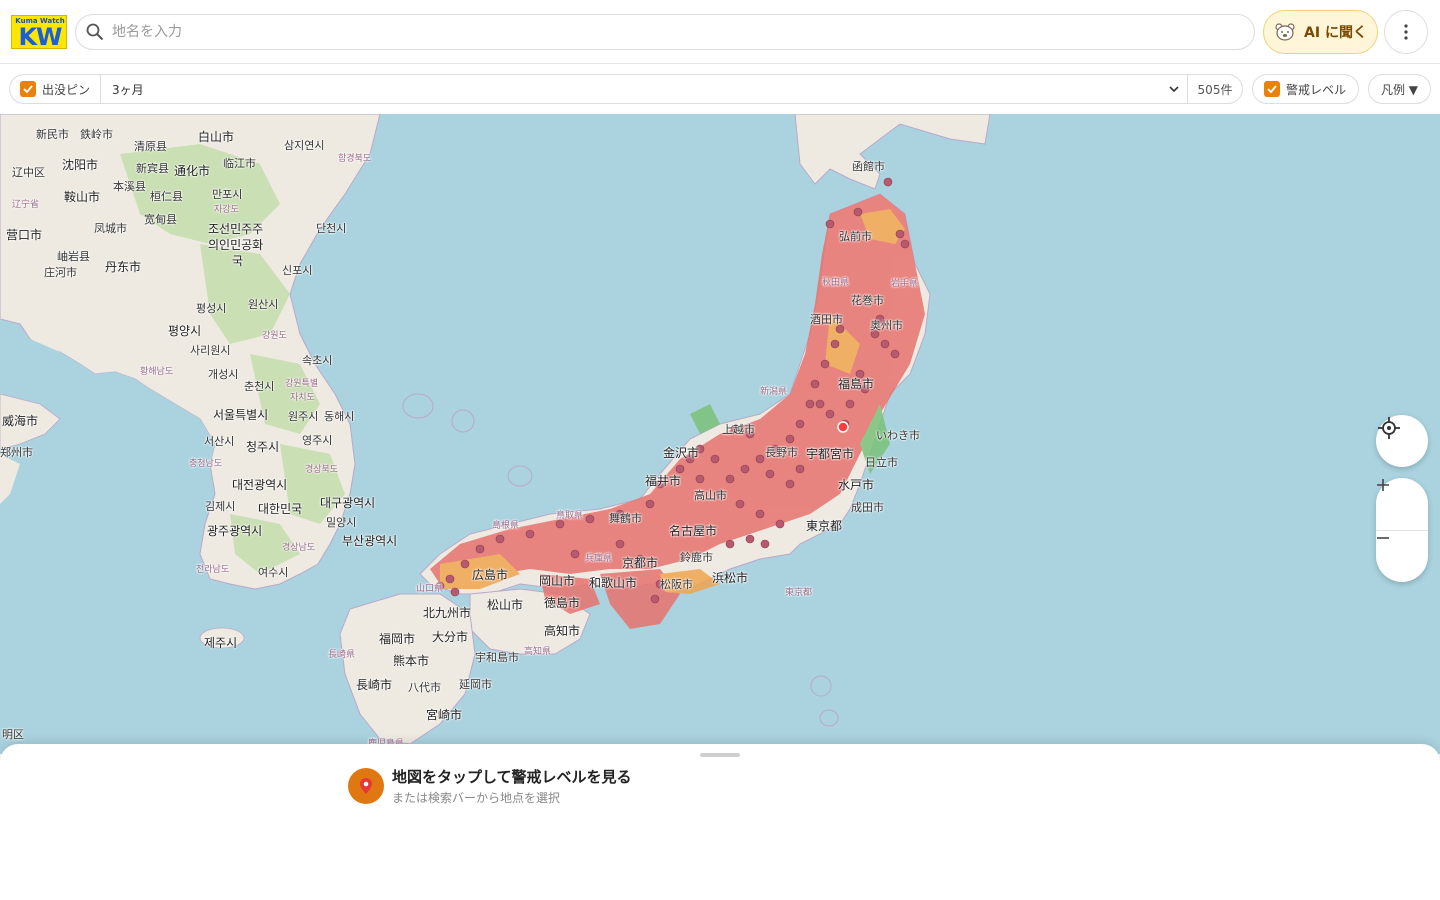 This screenshot has height=900, width=1440. What do you see at coordinates (24, 235) in the screenshot?
I see `map-place-label: 营口市` at bounding box center [24, 235].